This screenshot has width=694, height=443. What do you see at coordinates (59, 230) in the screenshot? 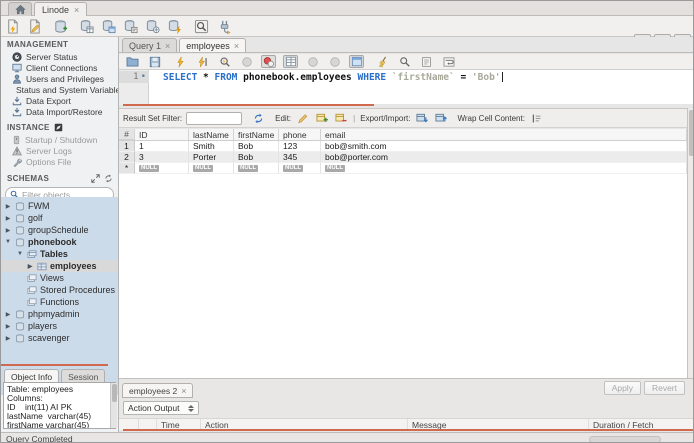
I see `tree-item-schema: ▶ groupSchedule` at bounding box center [59, 230].